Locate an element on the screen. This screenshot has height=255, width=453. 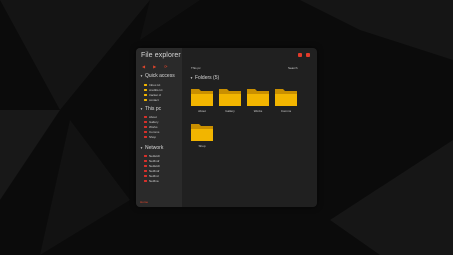
folder-gallery: Gallery is located at coordinates (230, 101).